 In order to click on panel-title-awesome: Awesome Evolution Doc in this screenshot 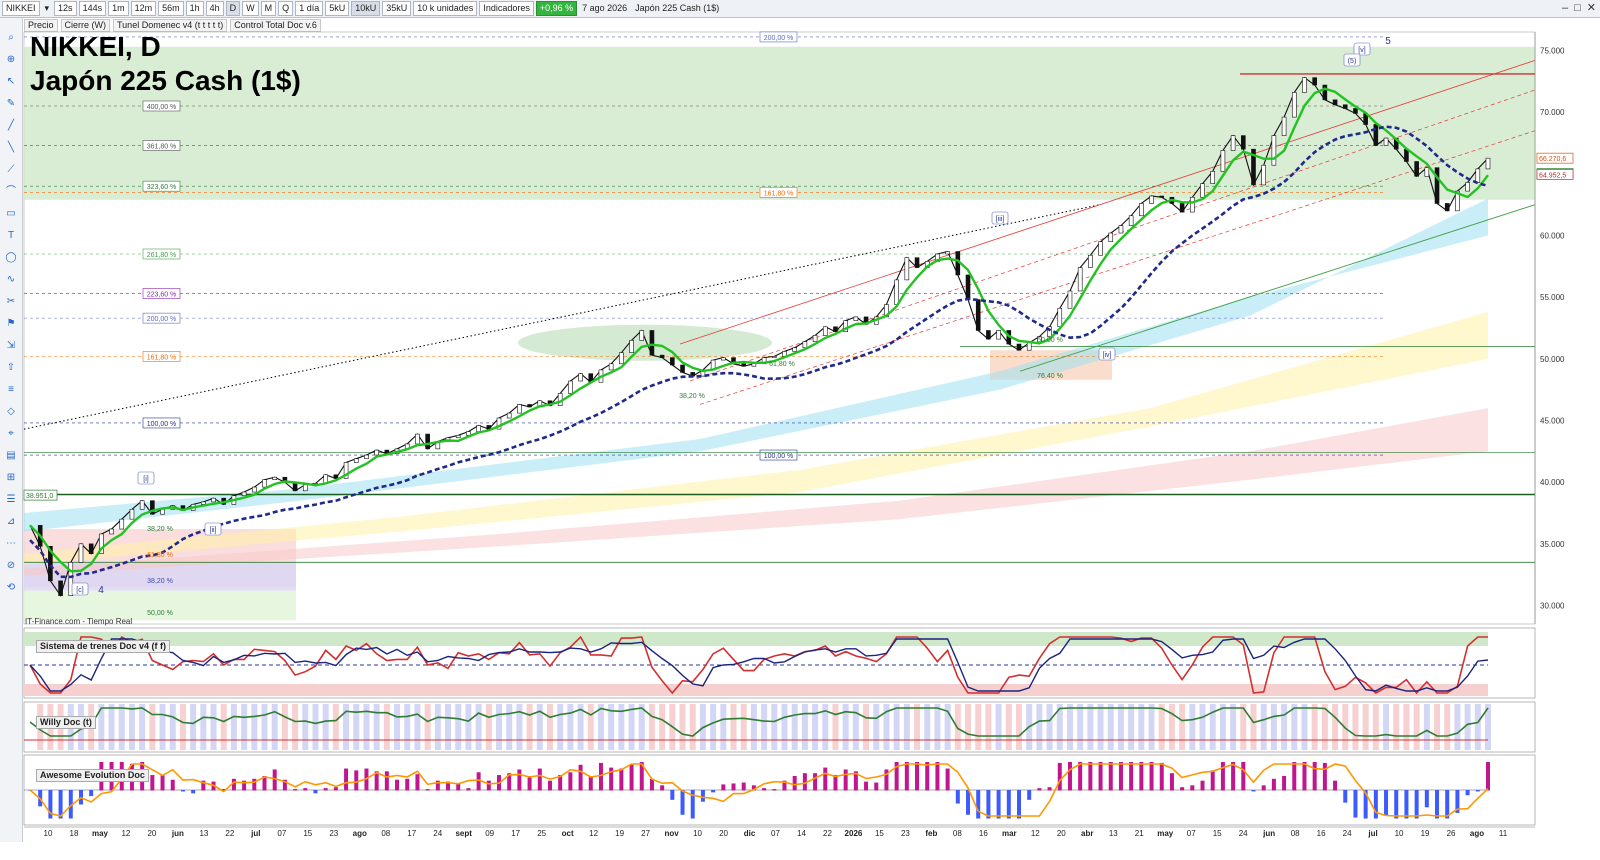, I will do `click(92, 775)`.